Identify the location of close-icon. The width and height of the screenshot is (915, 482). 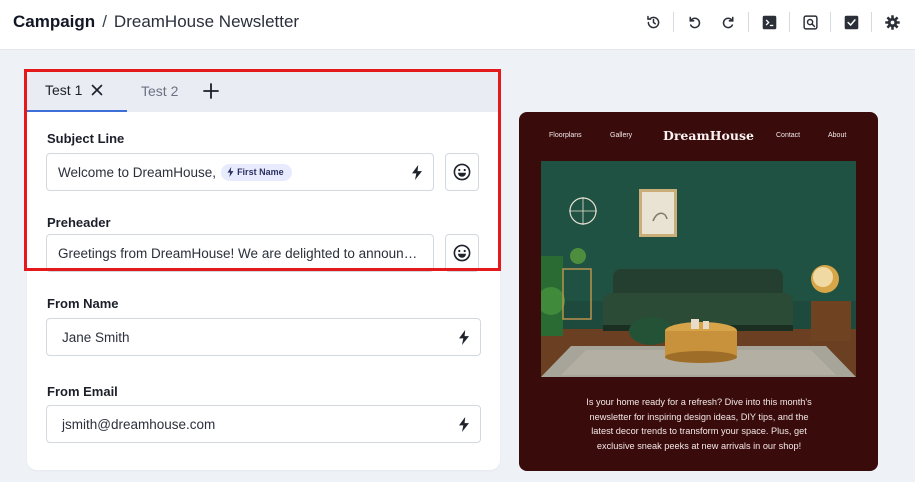
(97, 90).